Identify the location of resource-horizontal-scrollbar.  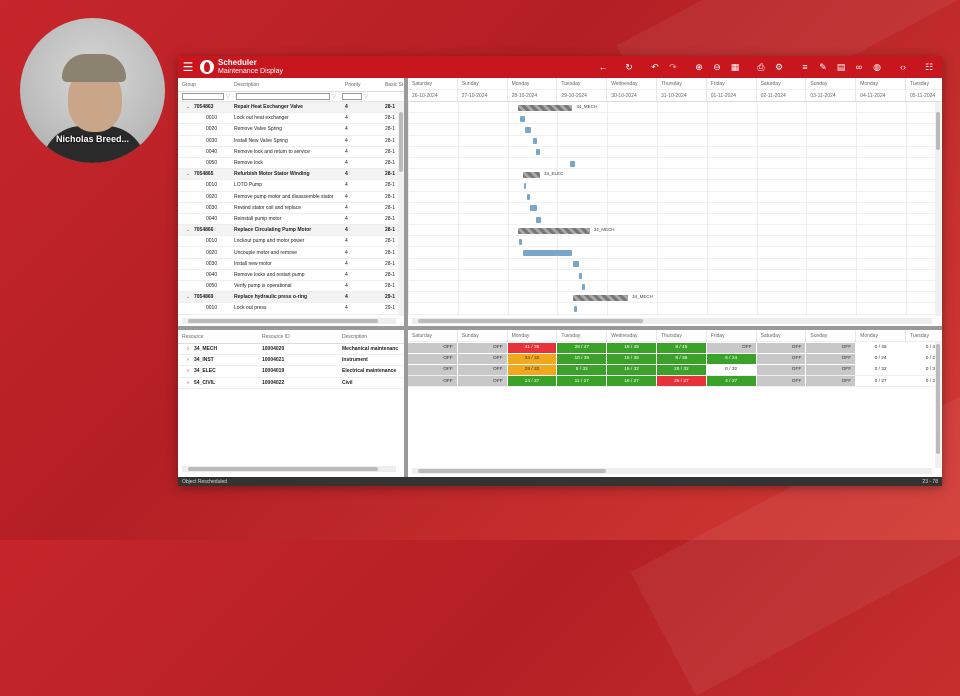
(289, 469).